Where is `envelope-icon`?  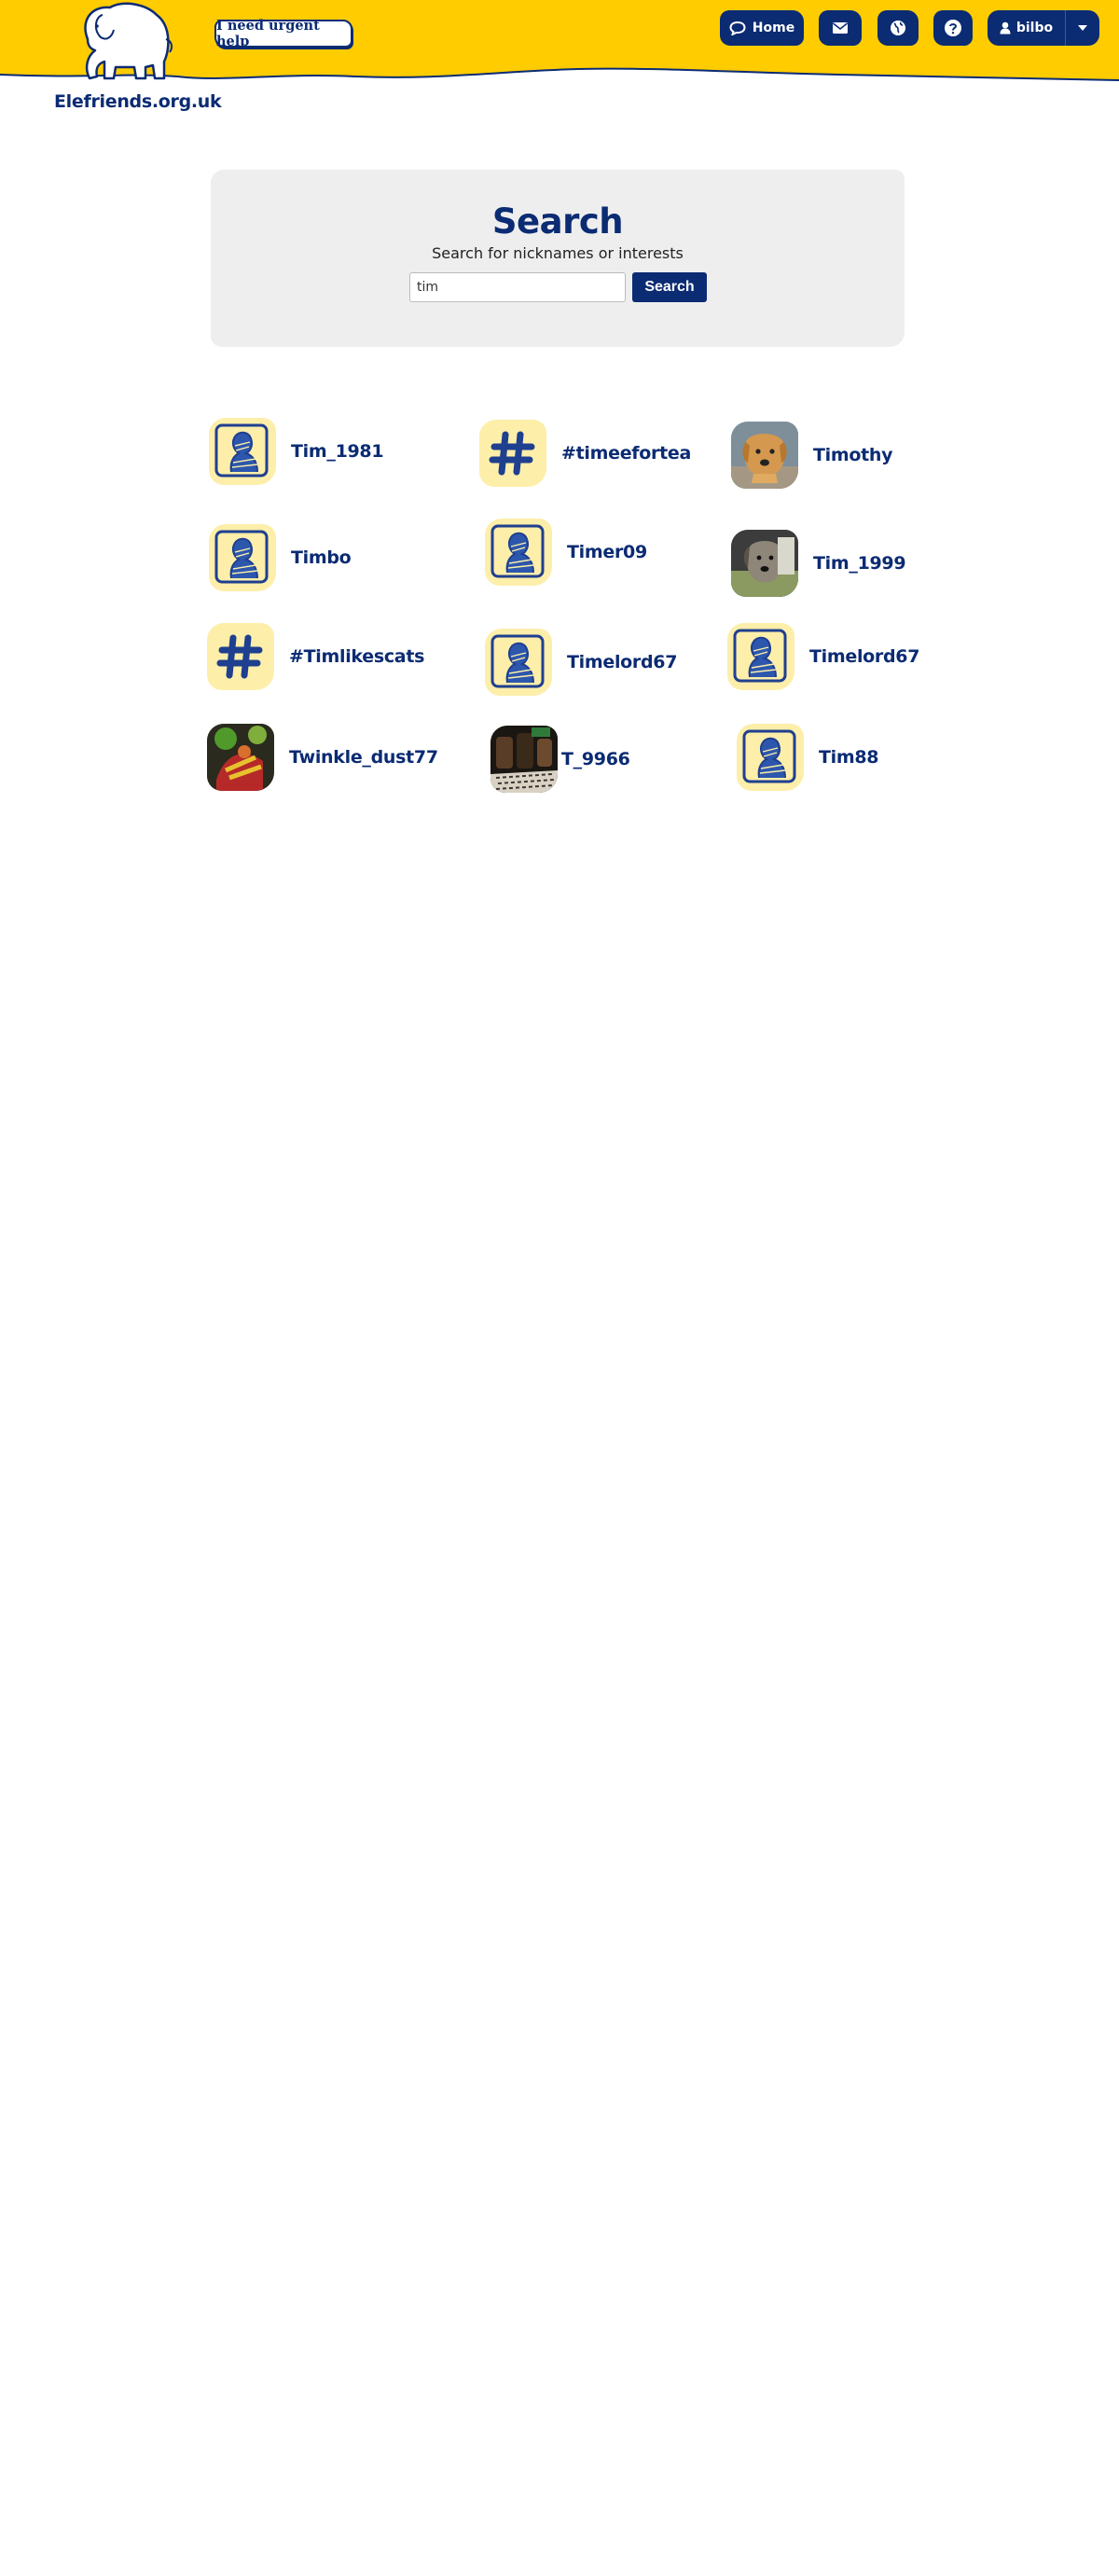
envelope-icon is located at coordinates (840, 28).